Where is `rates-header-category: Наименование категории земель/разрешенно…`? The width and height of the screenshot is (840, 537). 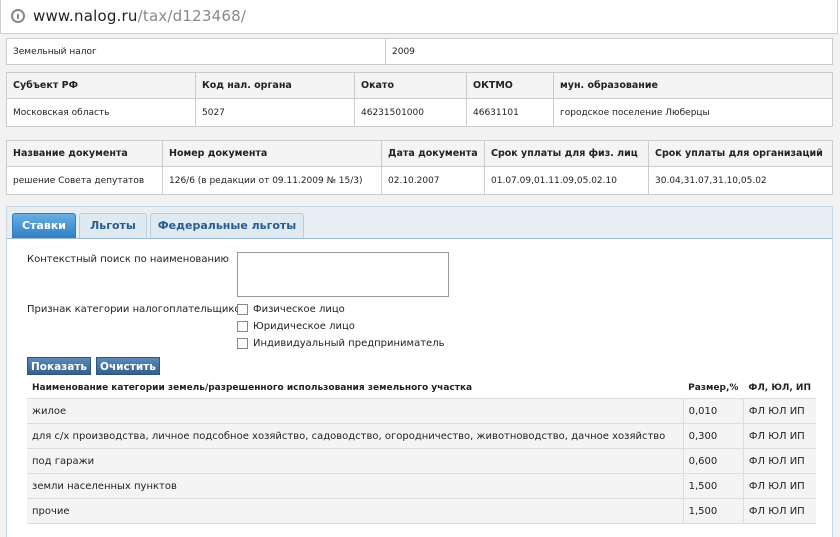 rates-header-category: Наименование категории земель/разрешенно… is located at coordinates (355, 388).